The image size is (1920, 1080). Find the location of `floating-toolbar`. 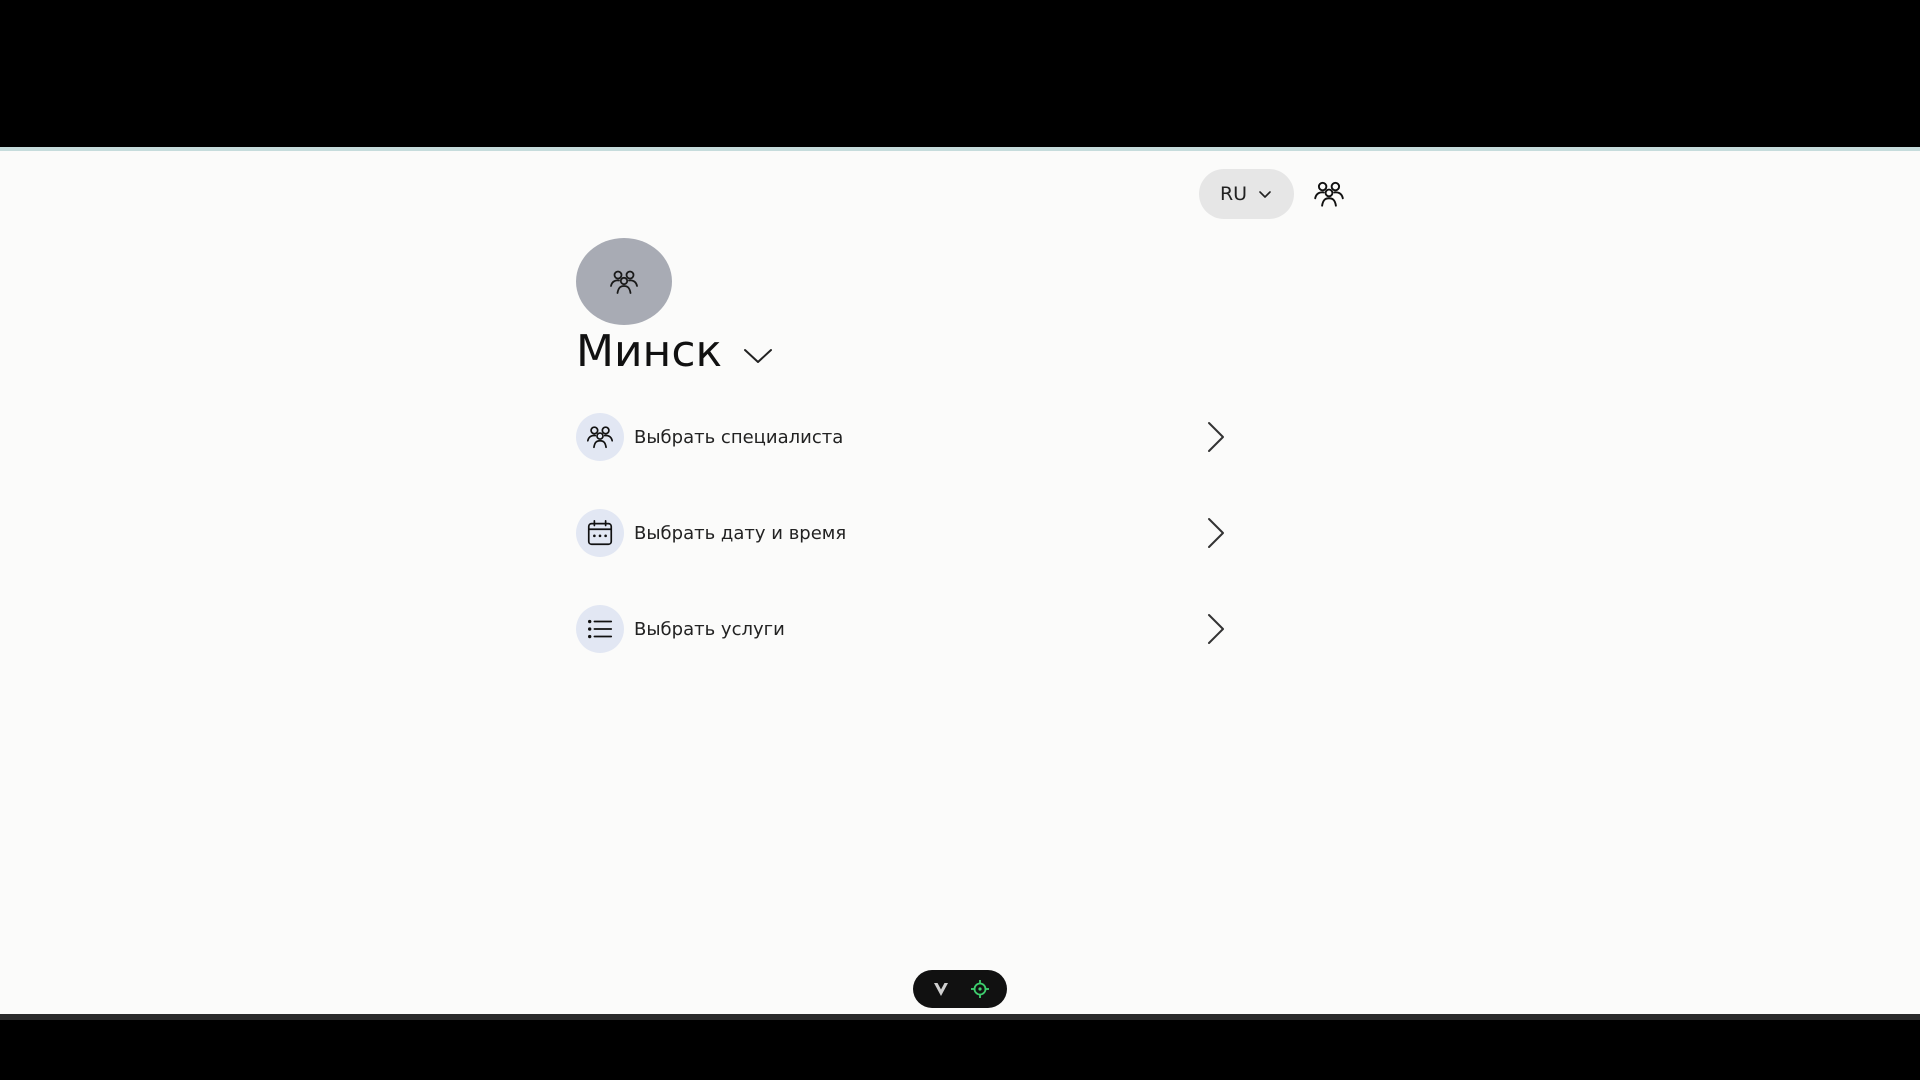

floating-toolbar is located at coordinates (960, 989).